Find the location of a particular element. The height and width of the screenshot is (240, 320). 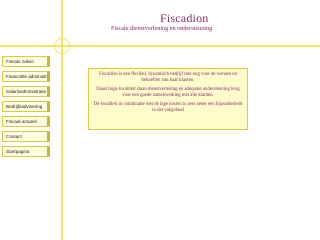

site-subtitle: Fiscale dienstverlening en ondersteuning is located at coordinates (162, 28).